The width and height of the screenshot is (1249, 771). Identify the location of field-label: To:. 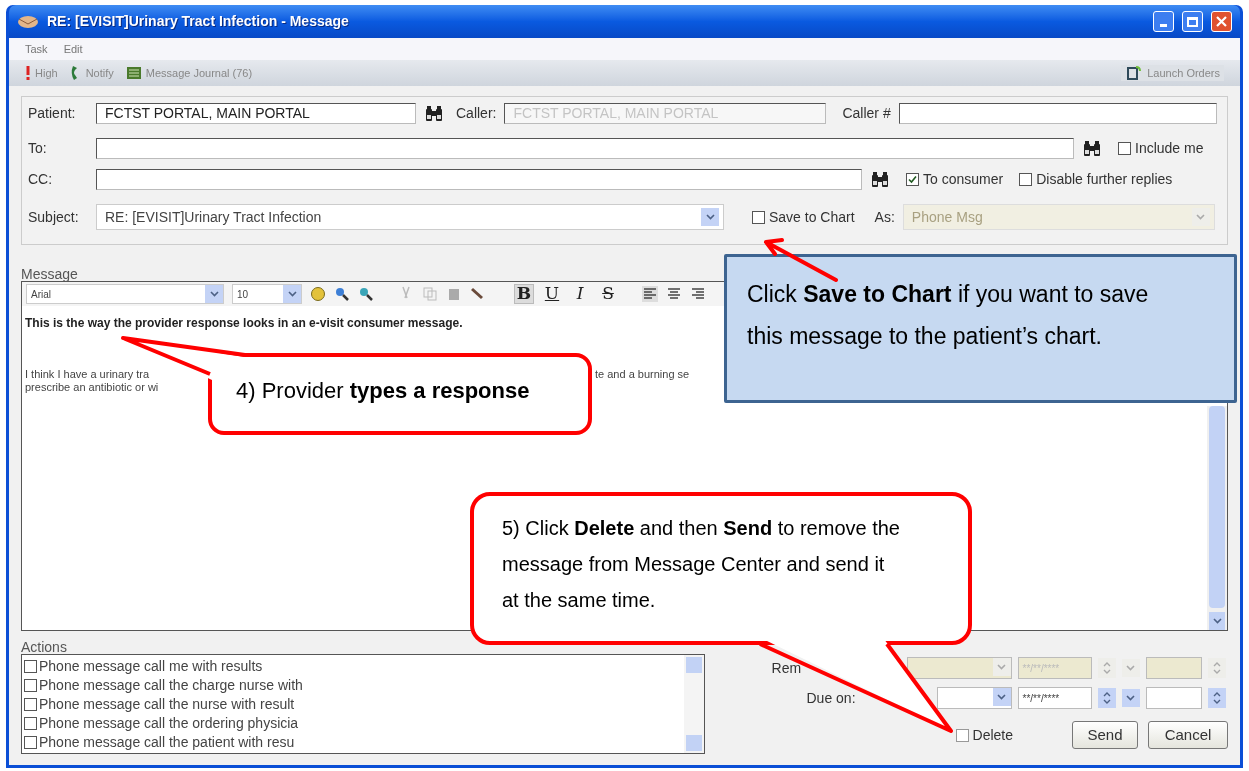
(38, 148).